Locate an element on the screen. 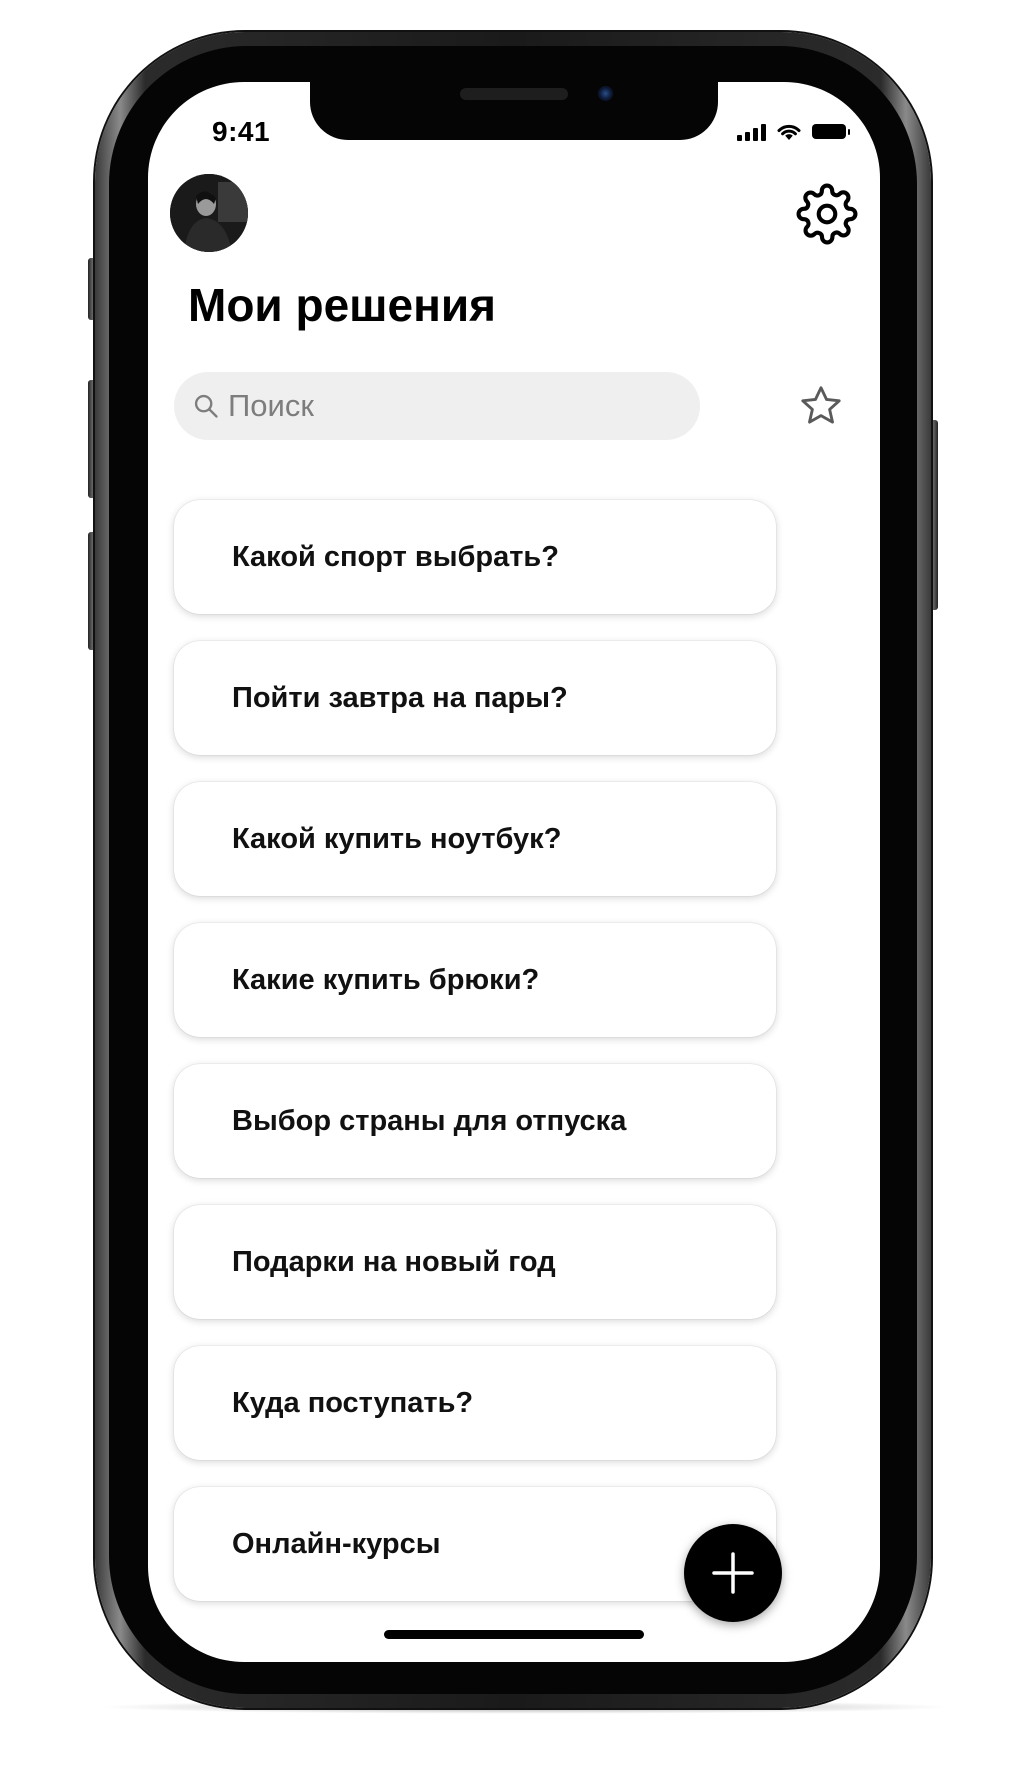 Image resolution: width=1024 pixels, height=1772 pixels. decision-label: Выбор страны для отпуска is located at coordinates (429, 1120).